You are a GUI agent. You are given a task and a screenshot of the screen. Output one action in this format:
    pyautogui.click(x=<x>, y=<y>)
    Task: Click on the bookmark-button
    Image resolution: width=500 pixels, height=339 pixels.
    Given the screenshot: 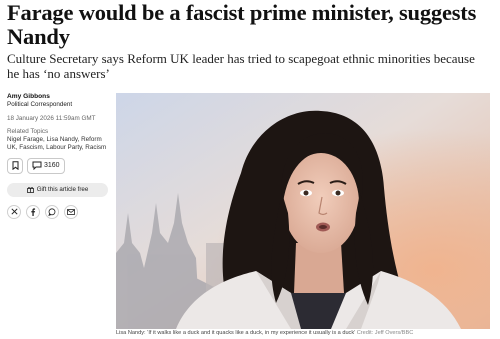 What is the action you would take?
    pyautogui.click(x=15, y=165)
    